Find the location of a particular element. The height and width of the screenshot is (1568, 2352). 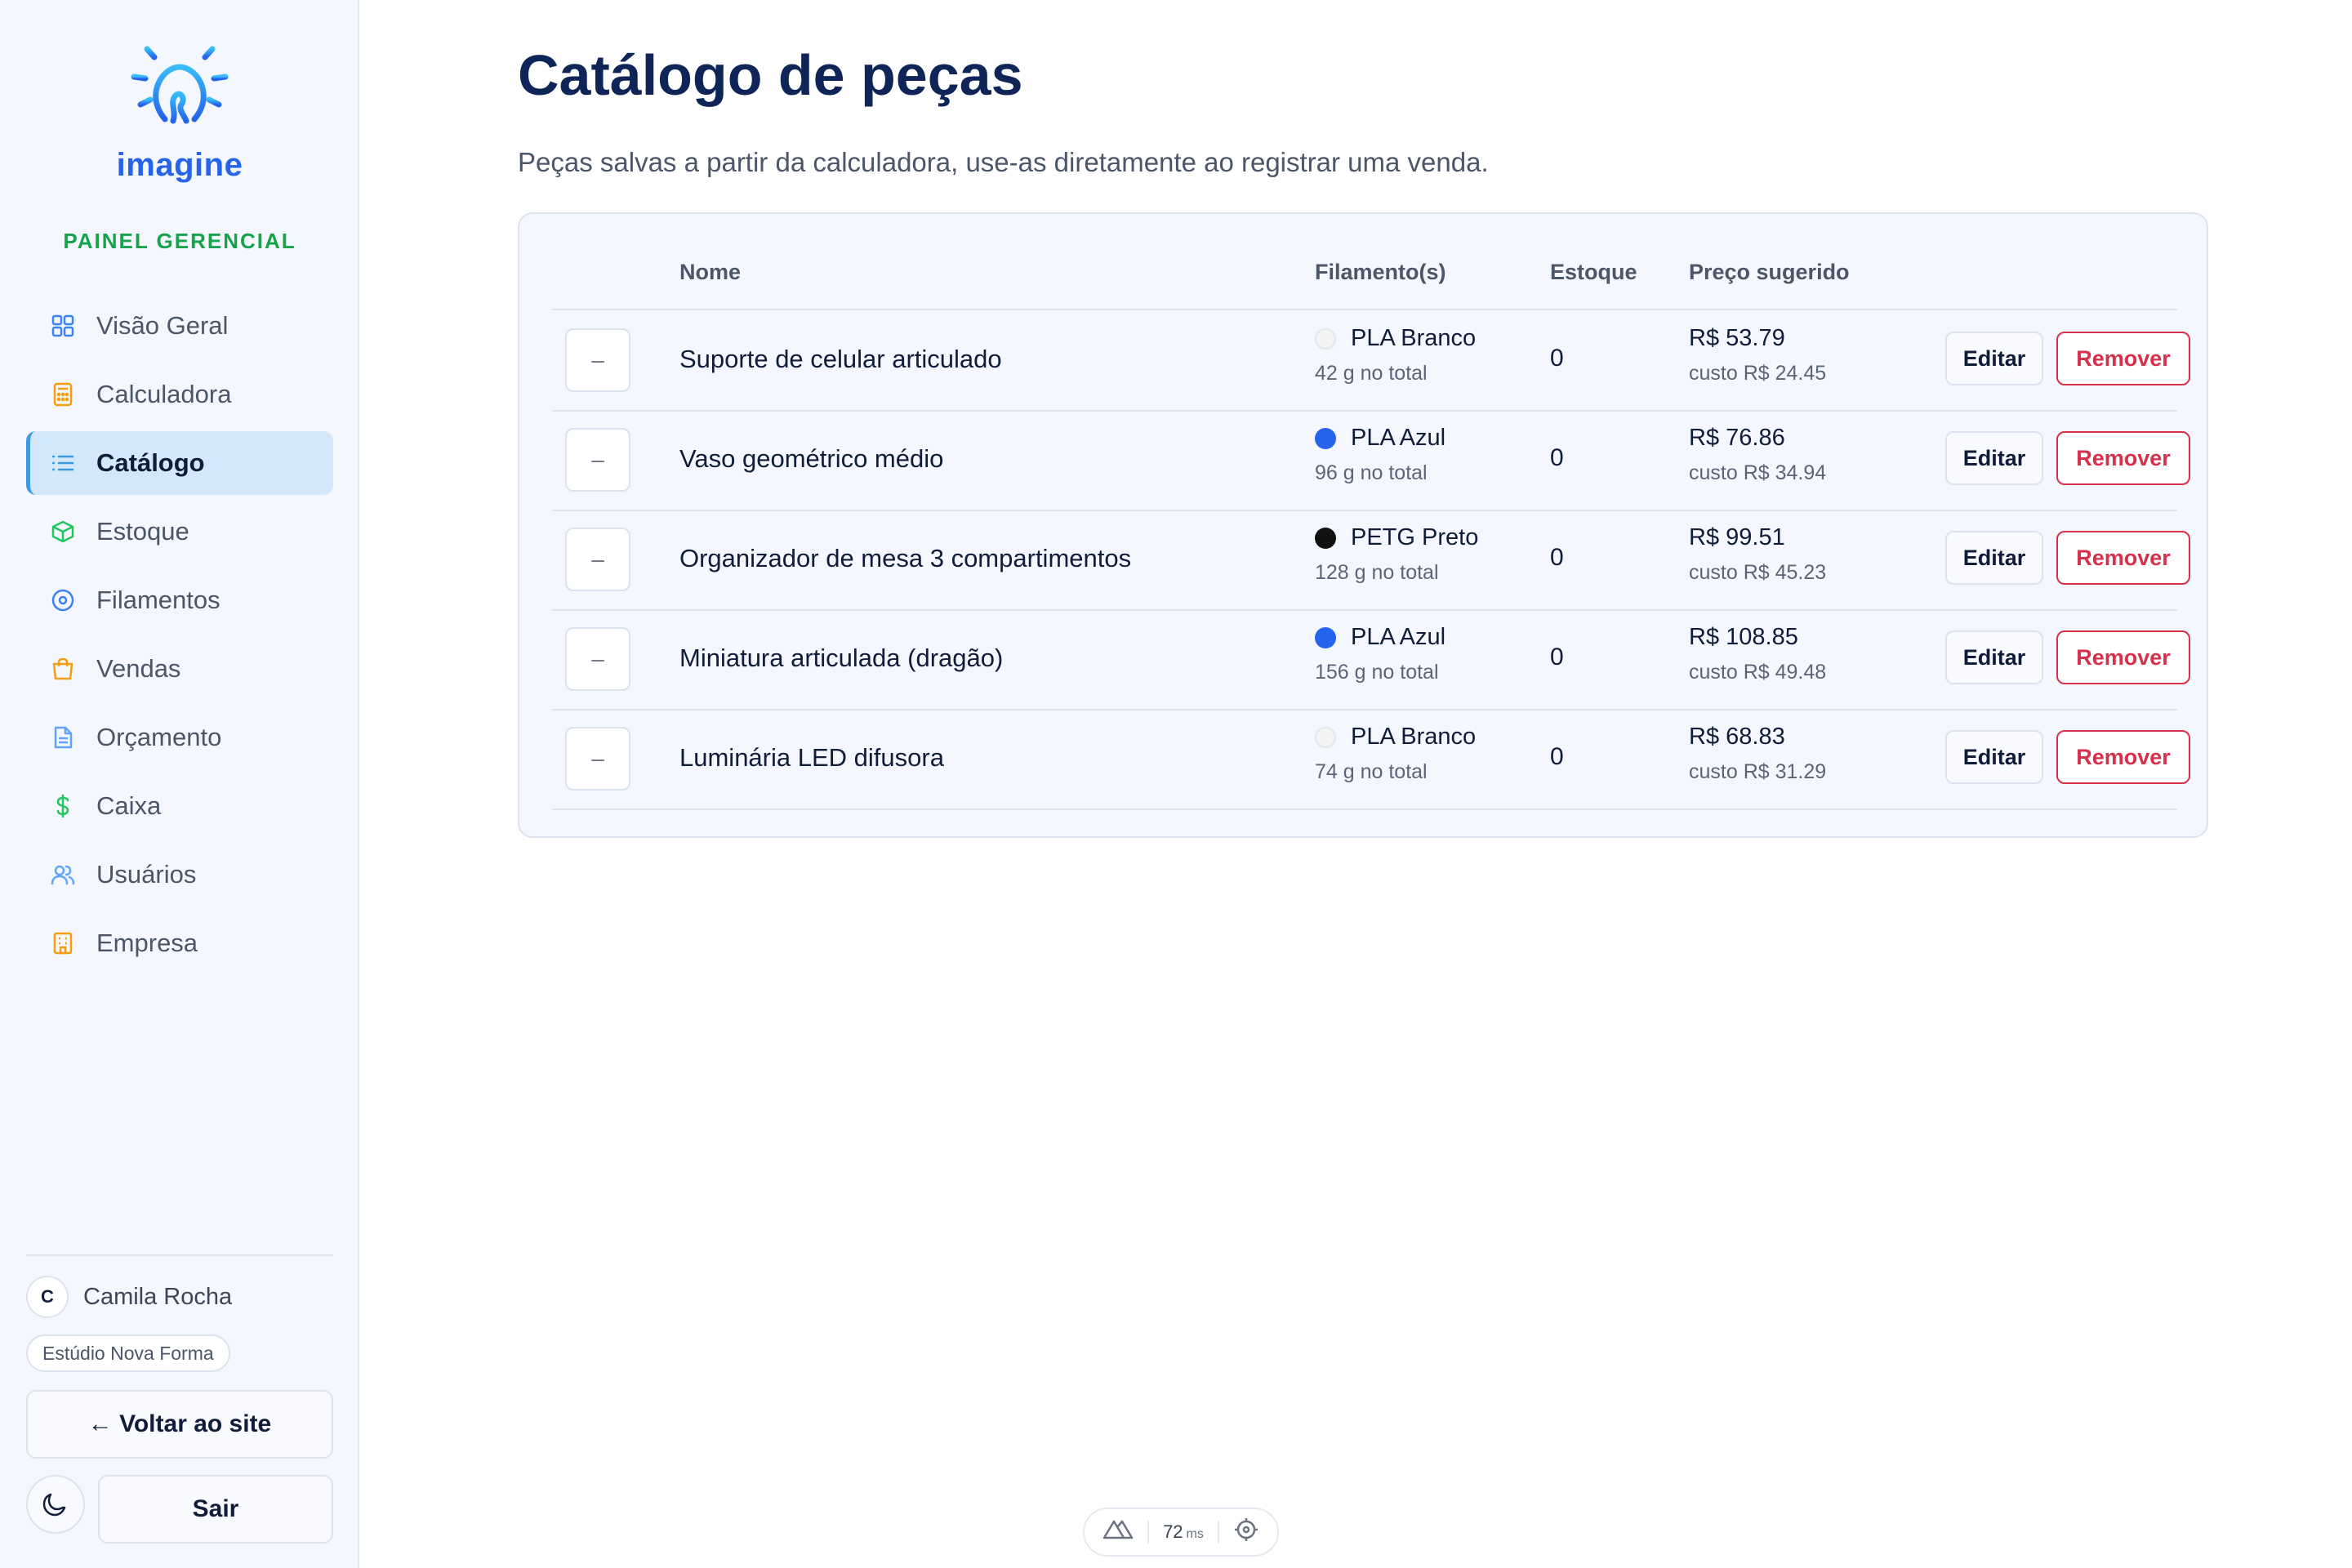

filament-grams: 128 g no total is located at coordinates (1377, 572).